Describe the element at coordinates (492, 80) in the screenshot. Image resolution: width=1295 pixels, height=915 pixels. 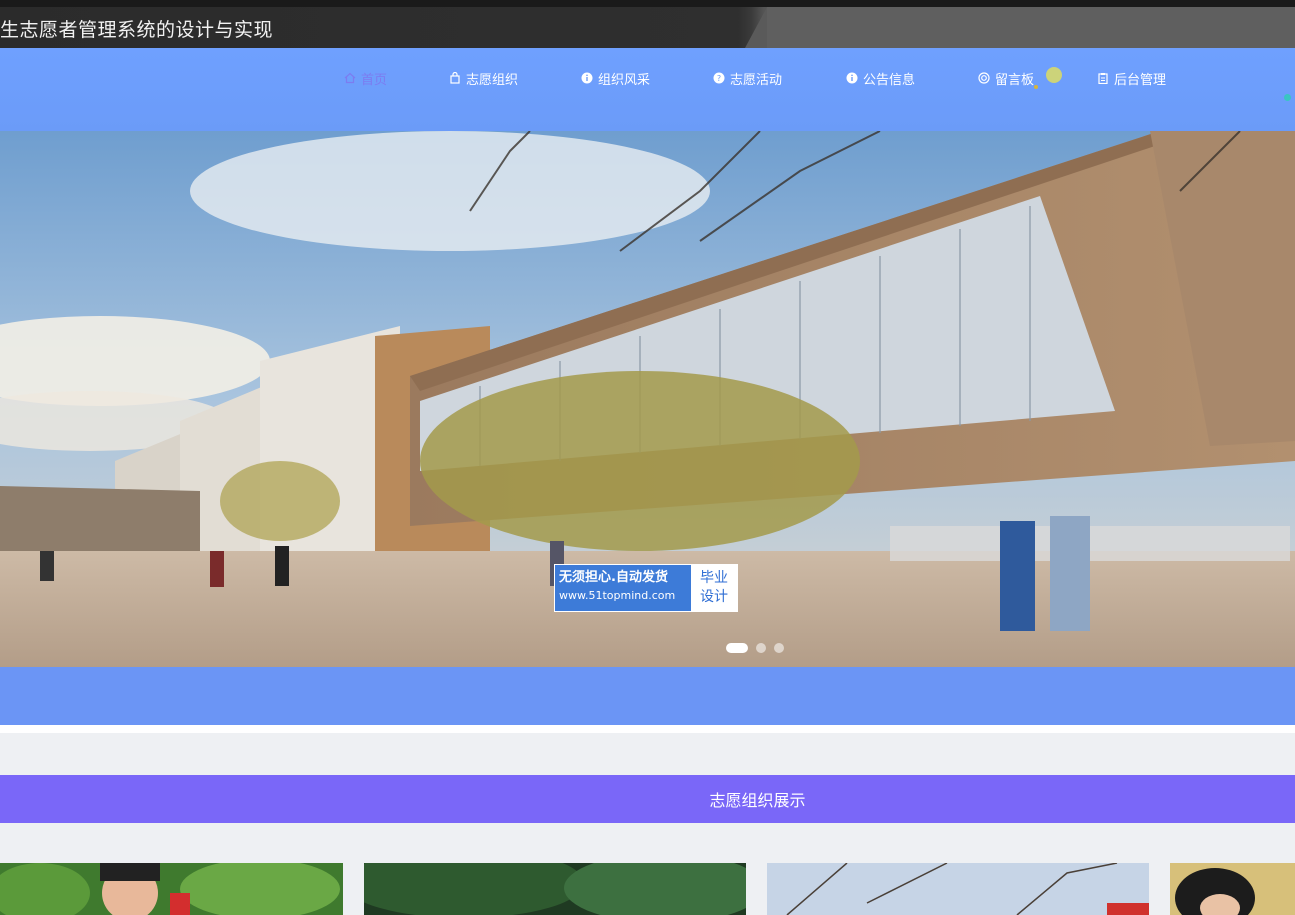
I see `nav-label: 志愿组织` at that location.